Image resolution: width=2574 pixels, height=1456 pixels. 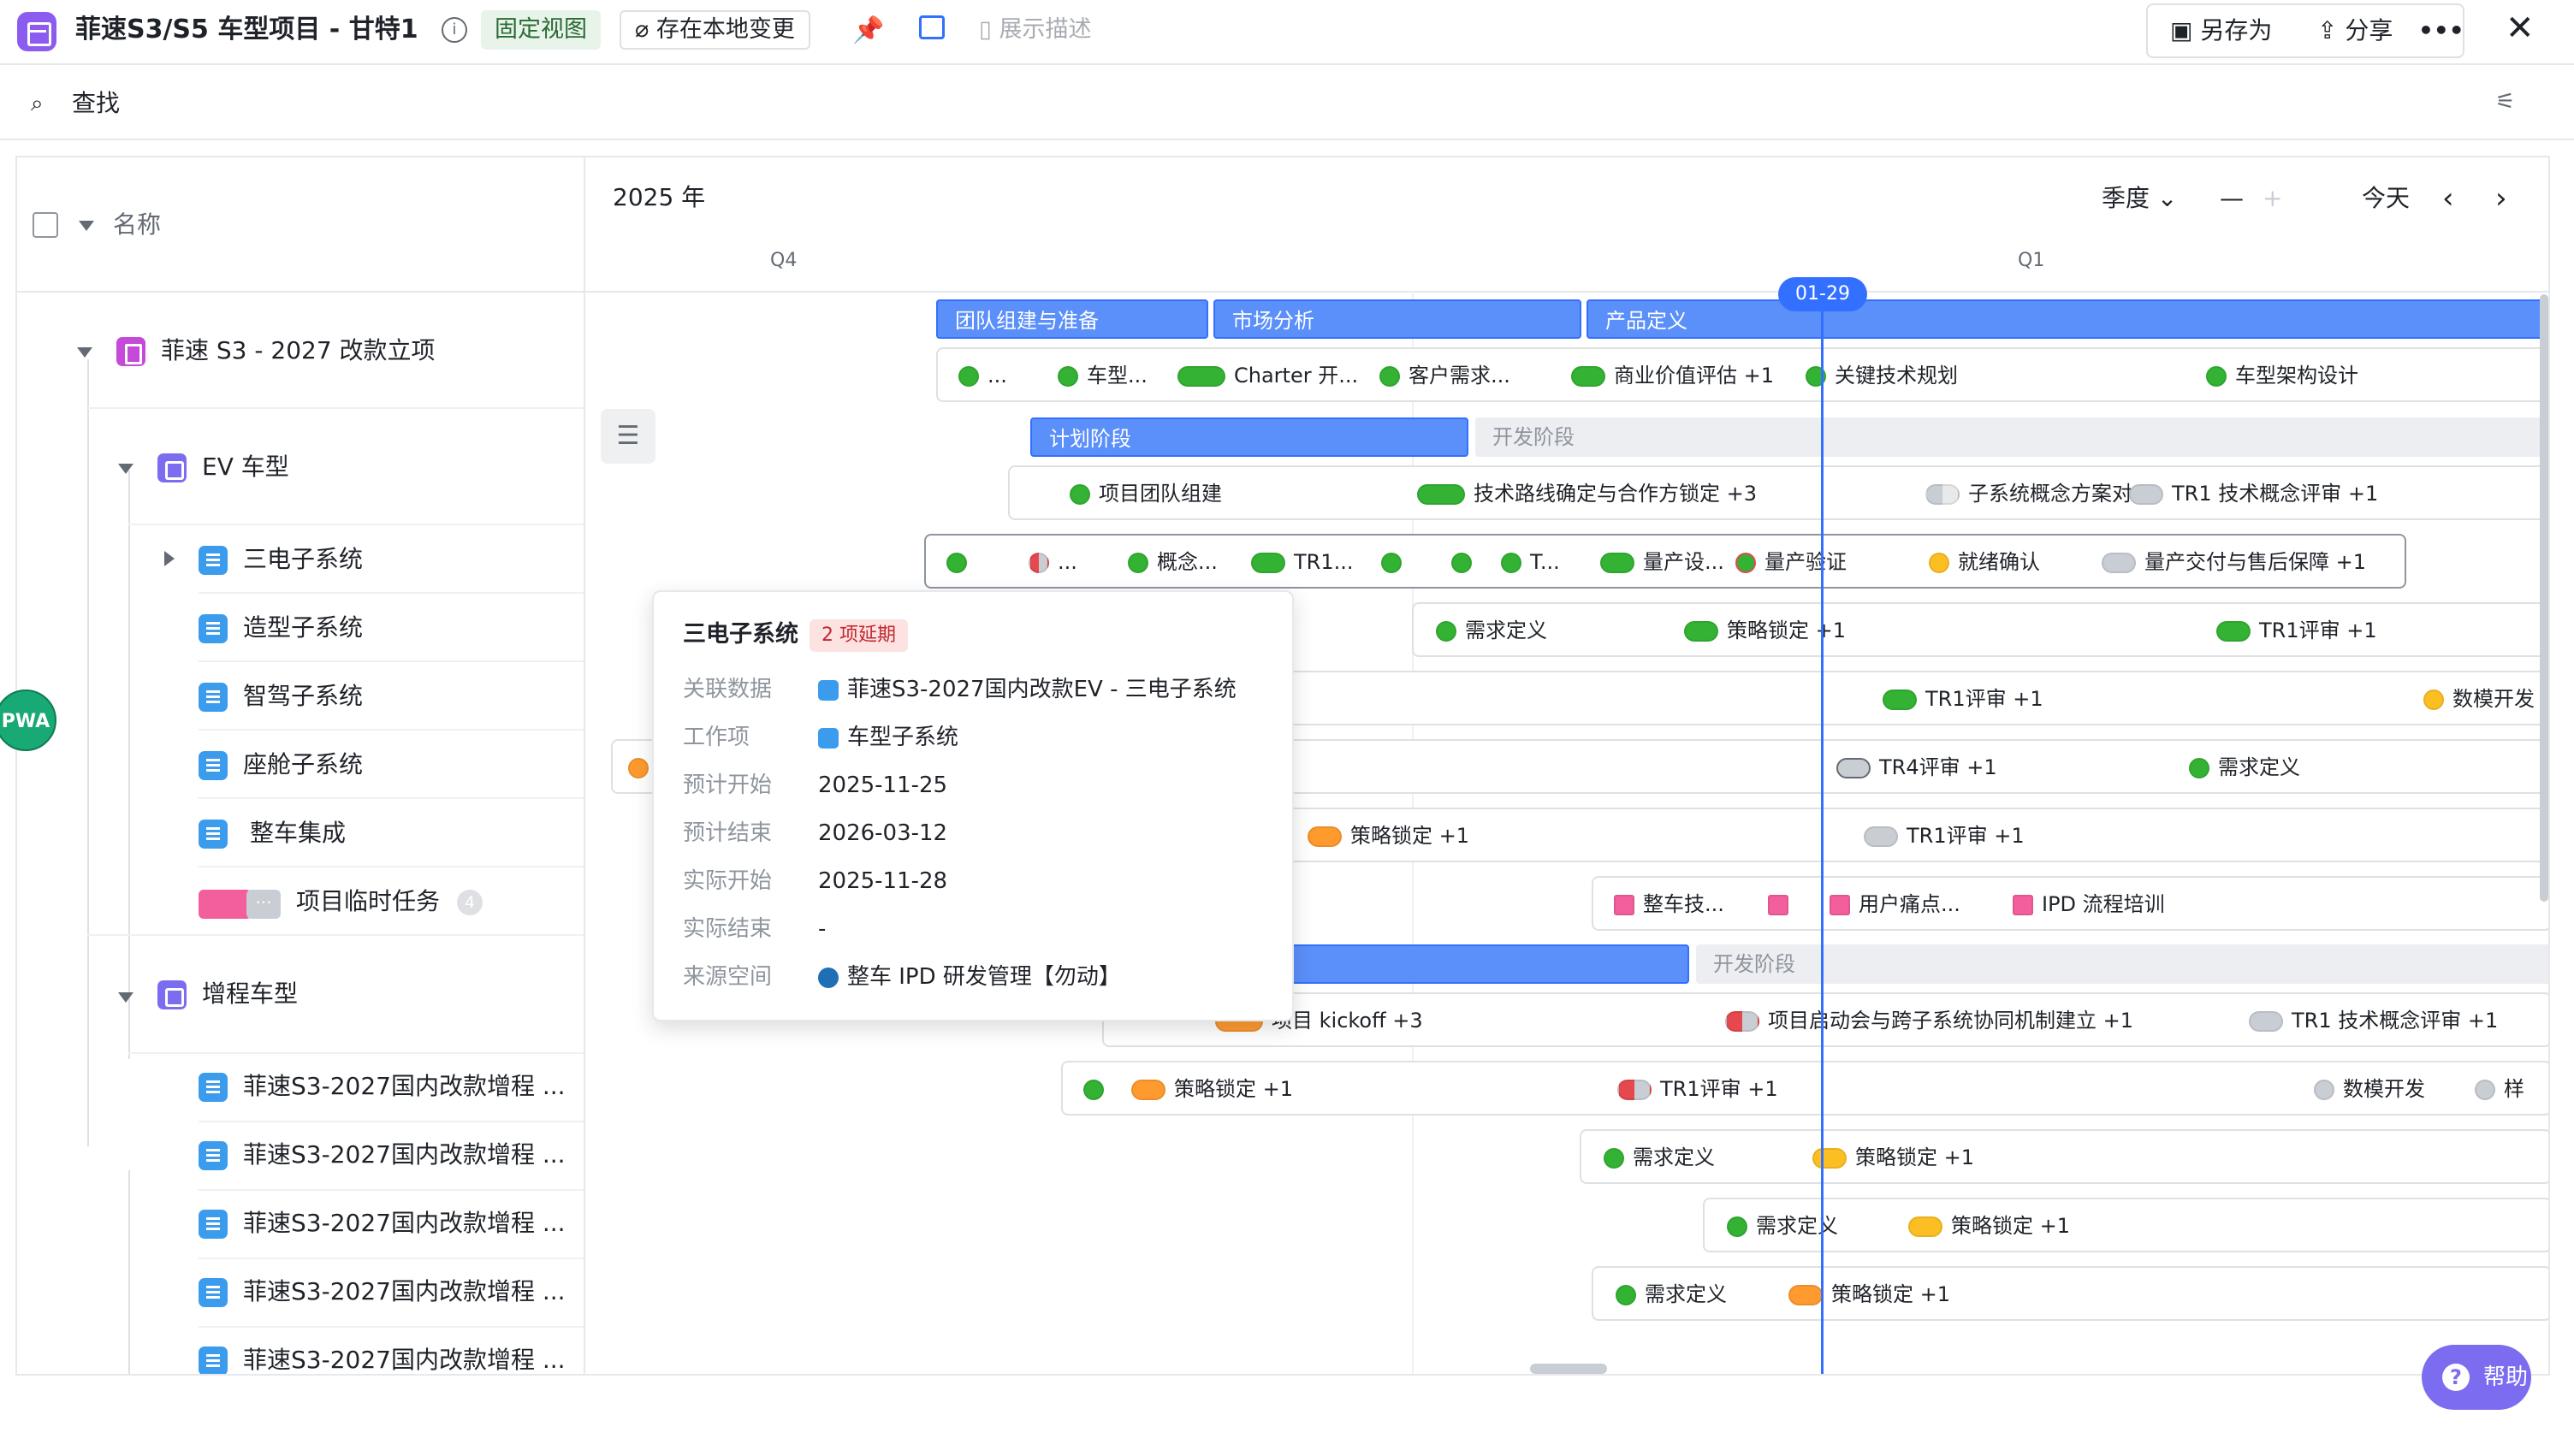 What do you see at coordinates (2234, 562) in the screenshot?
I see `milestone: 量产交付与售后保障 +1` at bounding box center [2234, 562].